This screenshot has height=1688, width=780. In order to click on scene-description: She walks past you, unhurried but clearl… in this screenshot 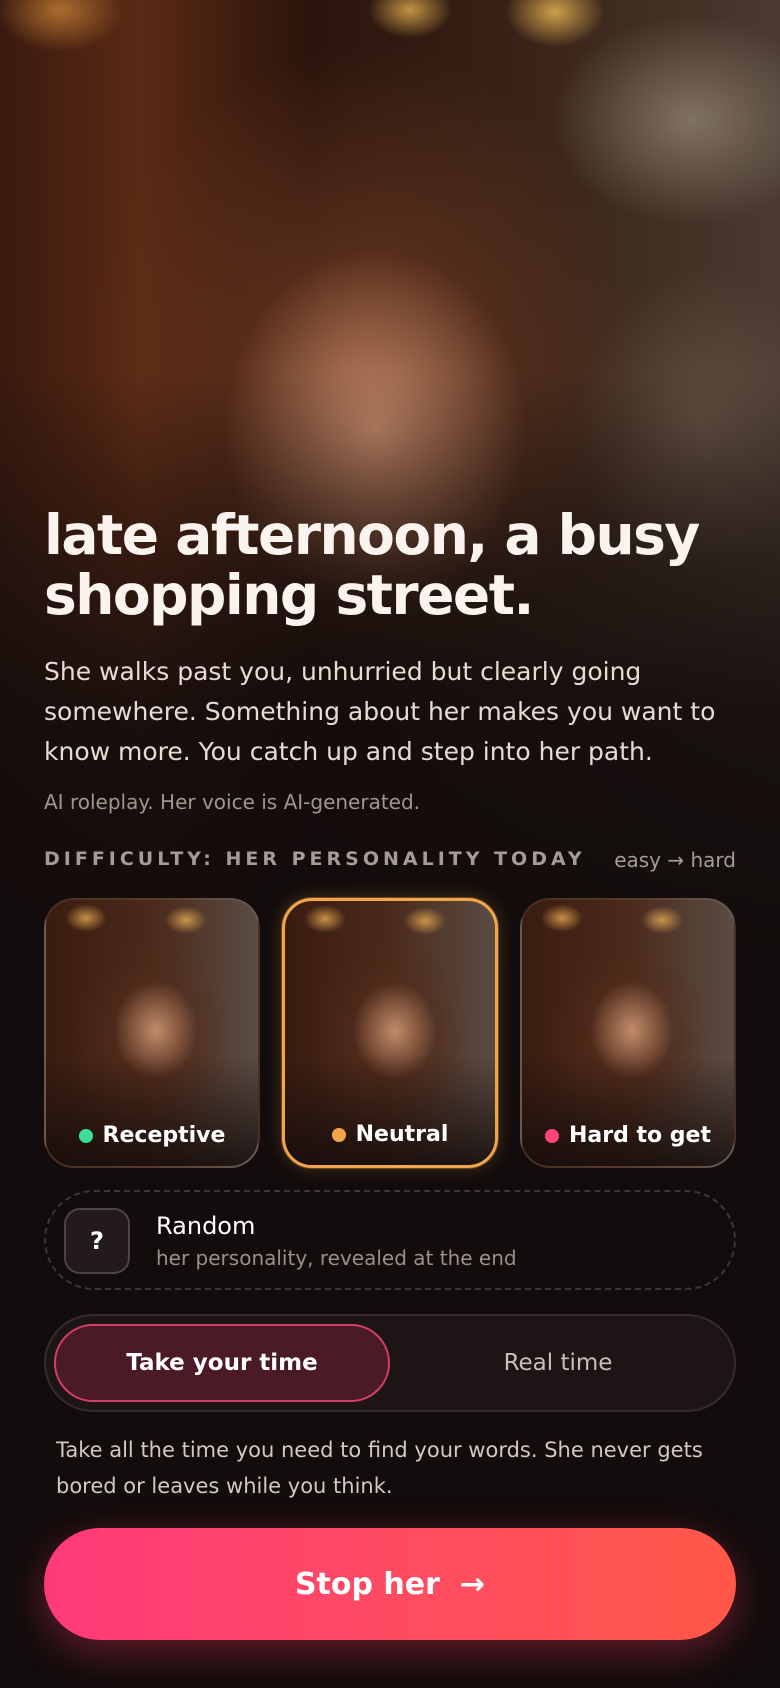, I will do `click(380, 711)`.